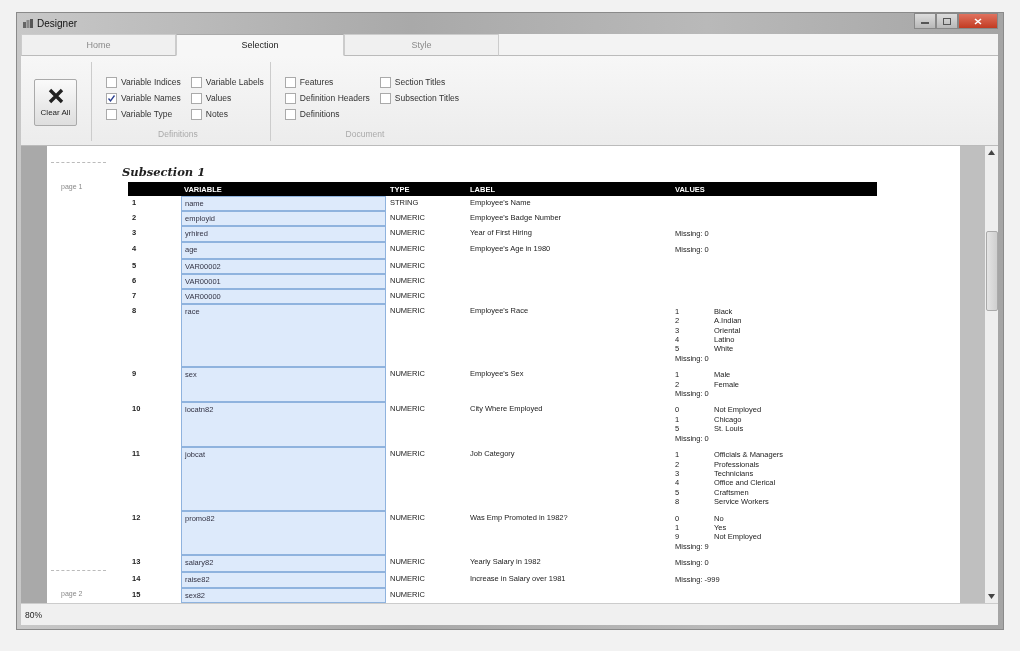 Image resolution: width=1020 pixels, height=651 pixels. I want to click on checkbox-option: Variable Labels, so click(230, 82).